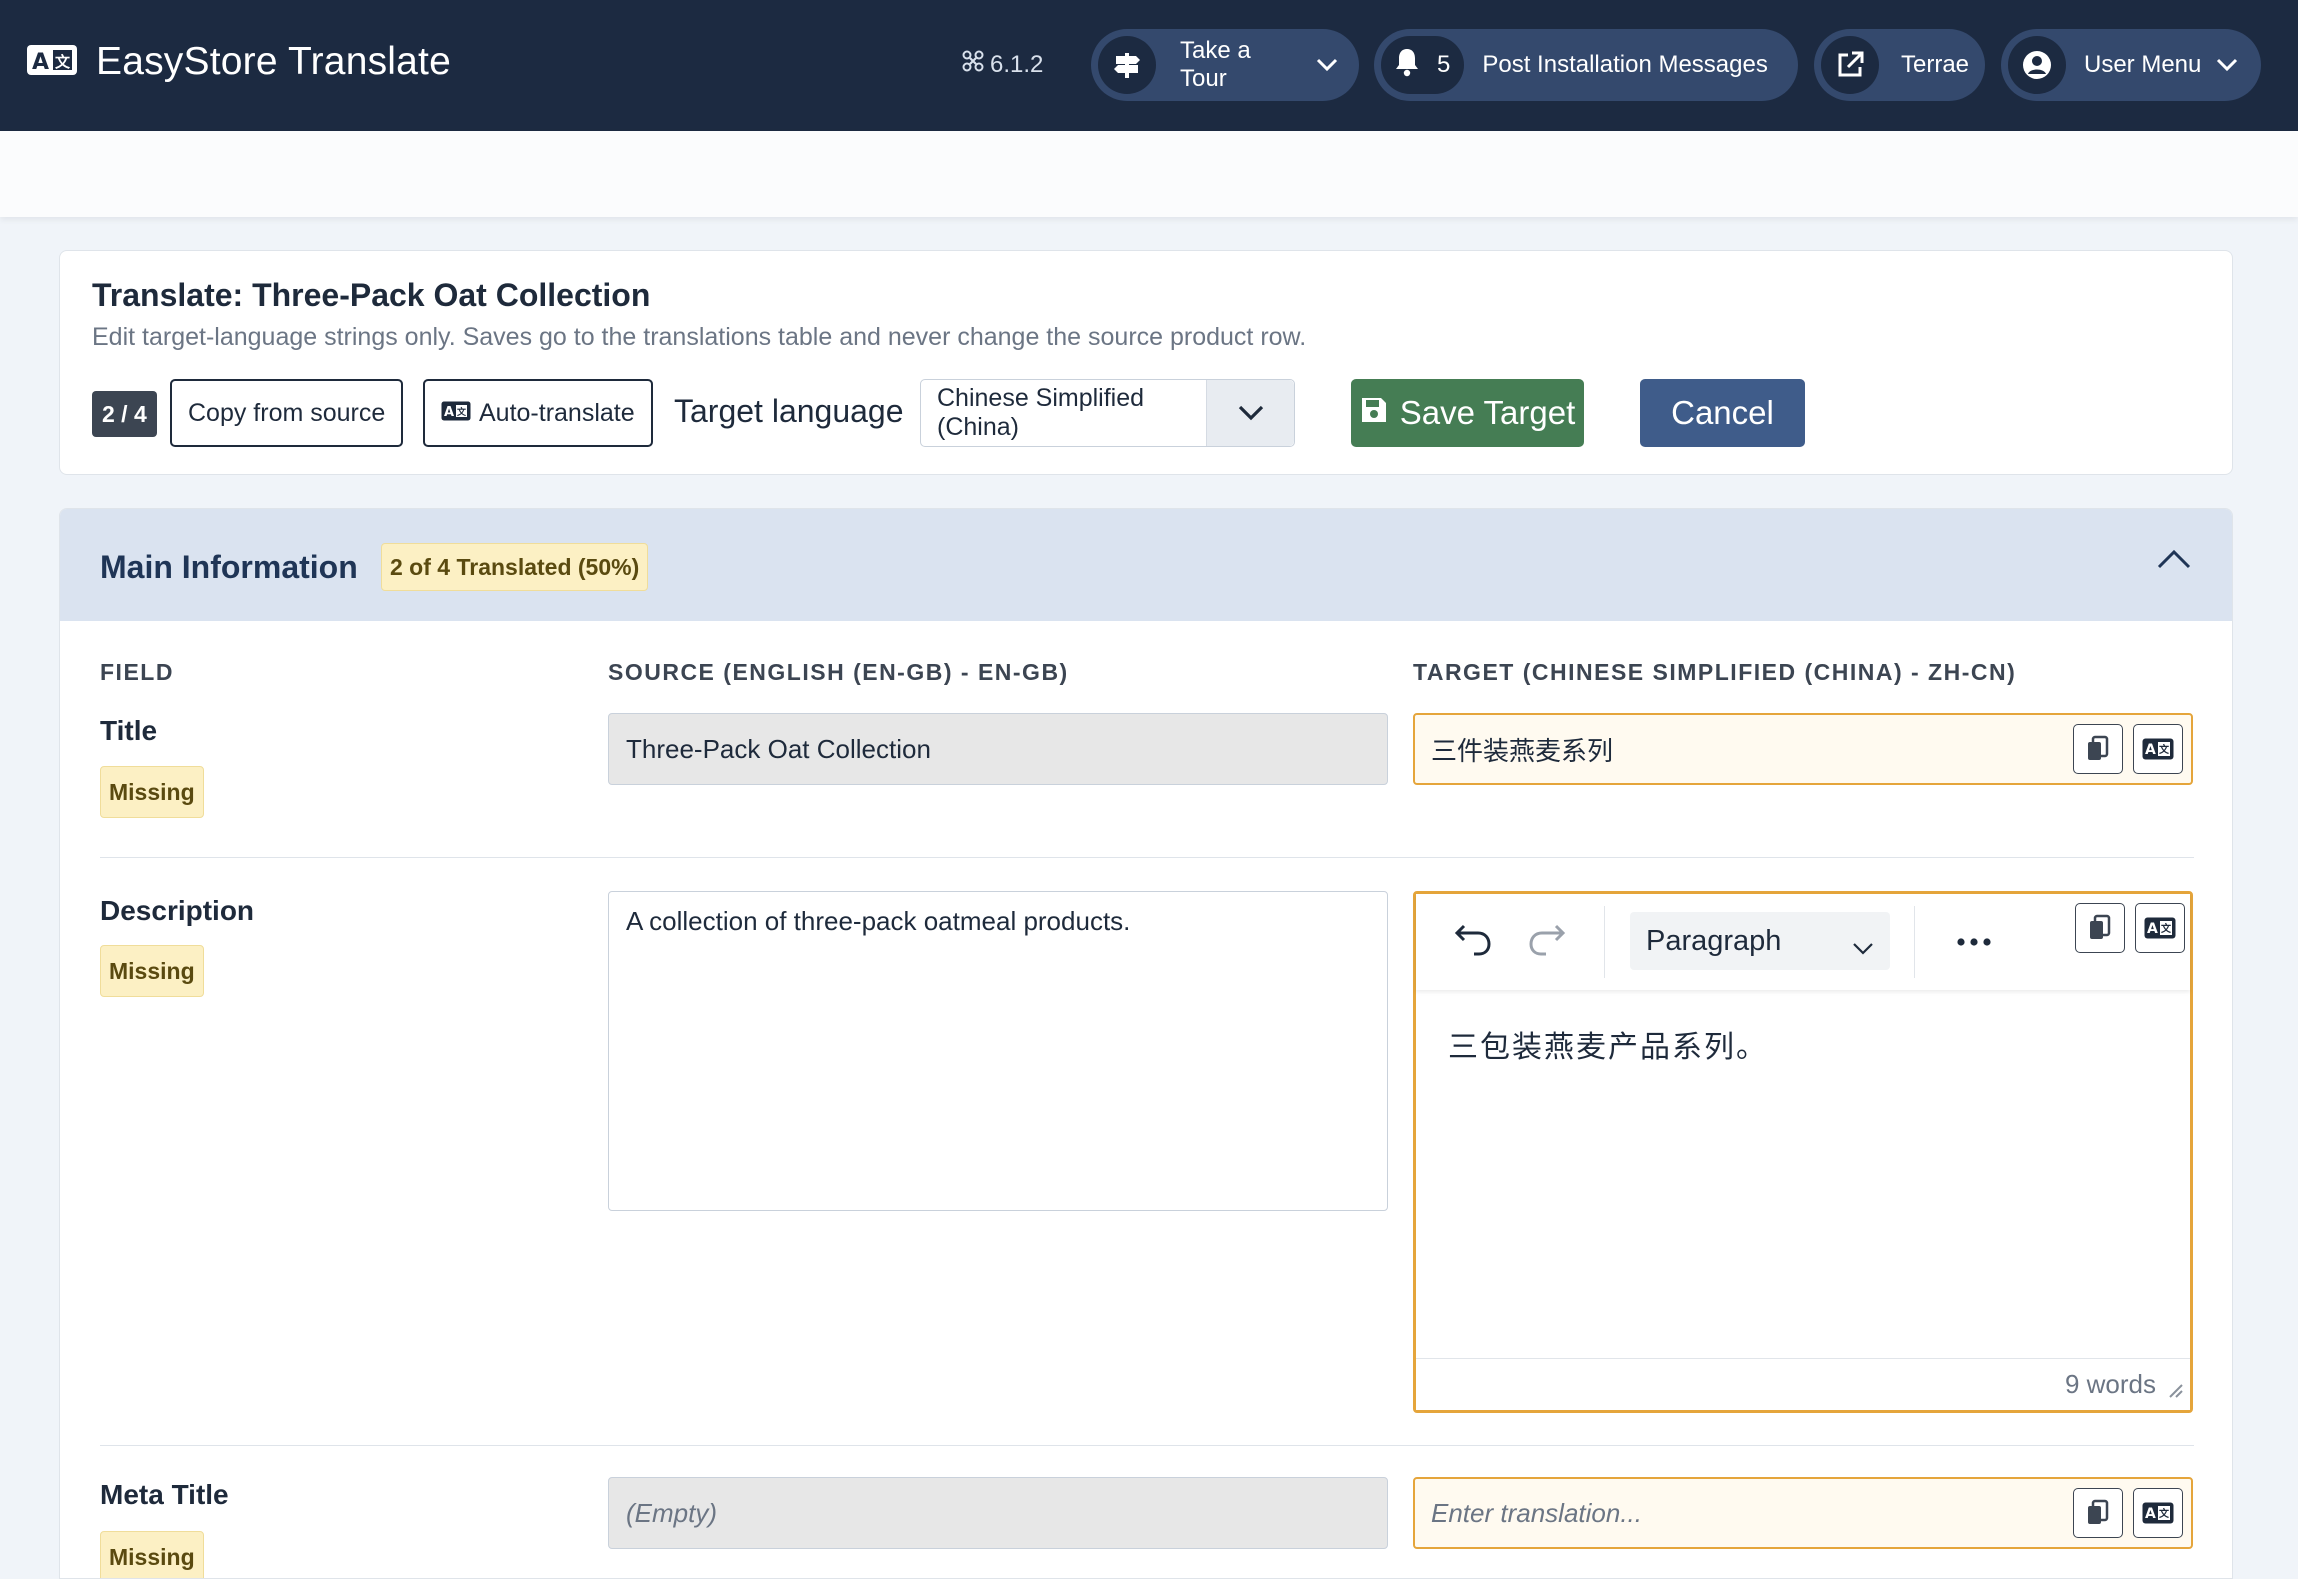 This screenshot has width=2298, height=1579. I want to click on cancel-button: Cancel, so click(1722, 413).